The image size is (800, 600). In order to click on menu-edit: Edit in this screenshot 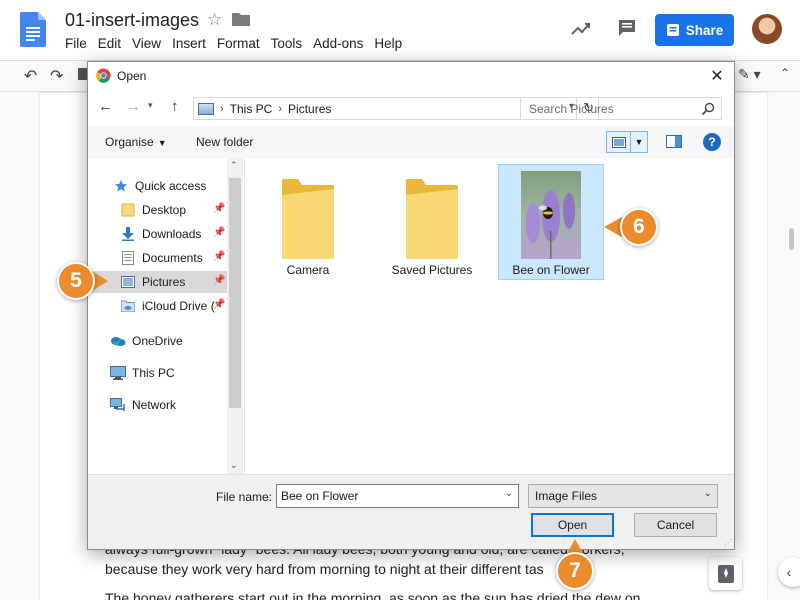, I will do `click(109, 43)`.